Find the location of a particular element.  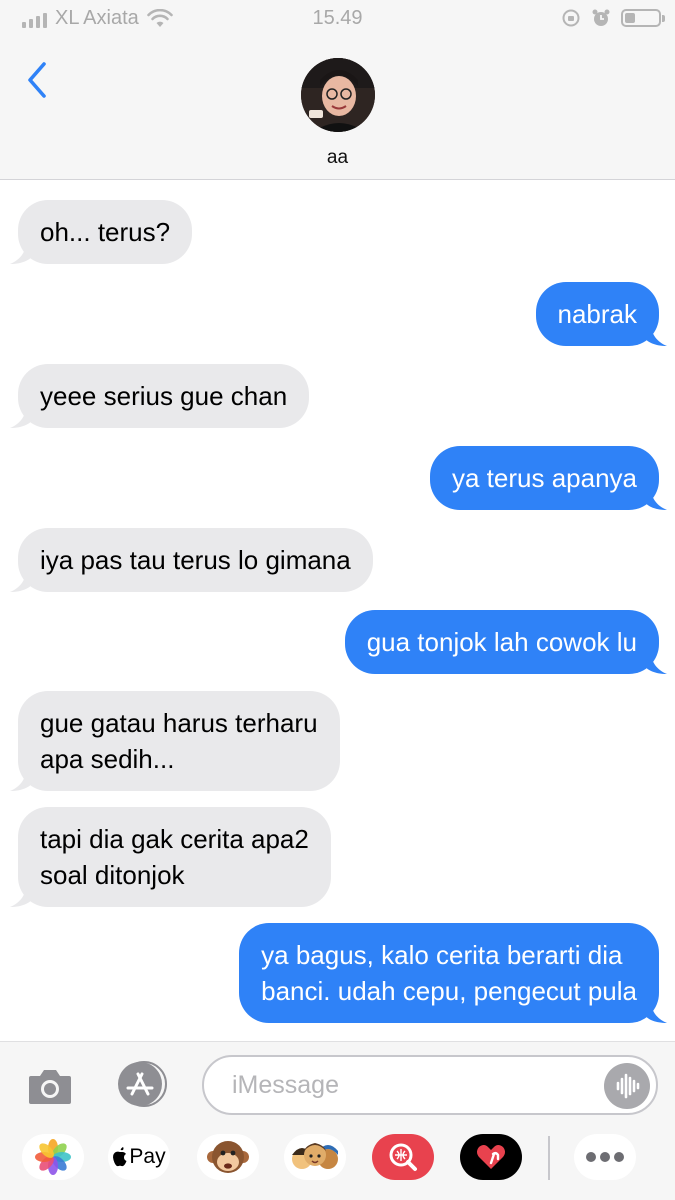

input-placeholder: iMessage is located at coordinates (285, 1085).